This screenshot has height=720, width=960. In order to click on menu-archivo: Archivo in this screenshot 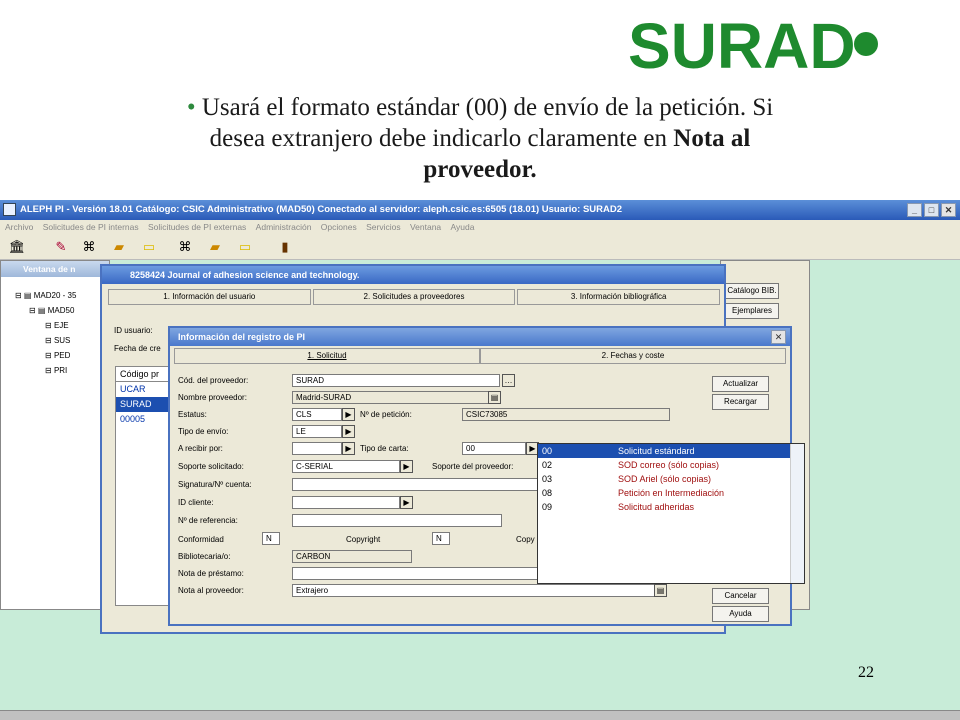, I will do `click(19, 227)`.